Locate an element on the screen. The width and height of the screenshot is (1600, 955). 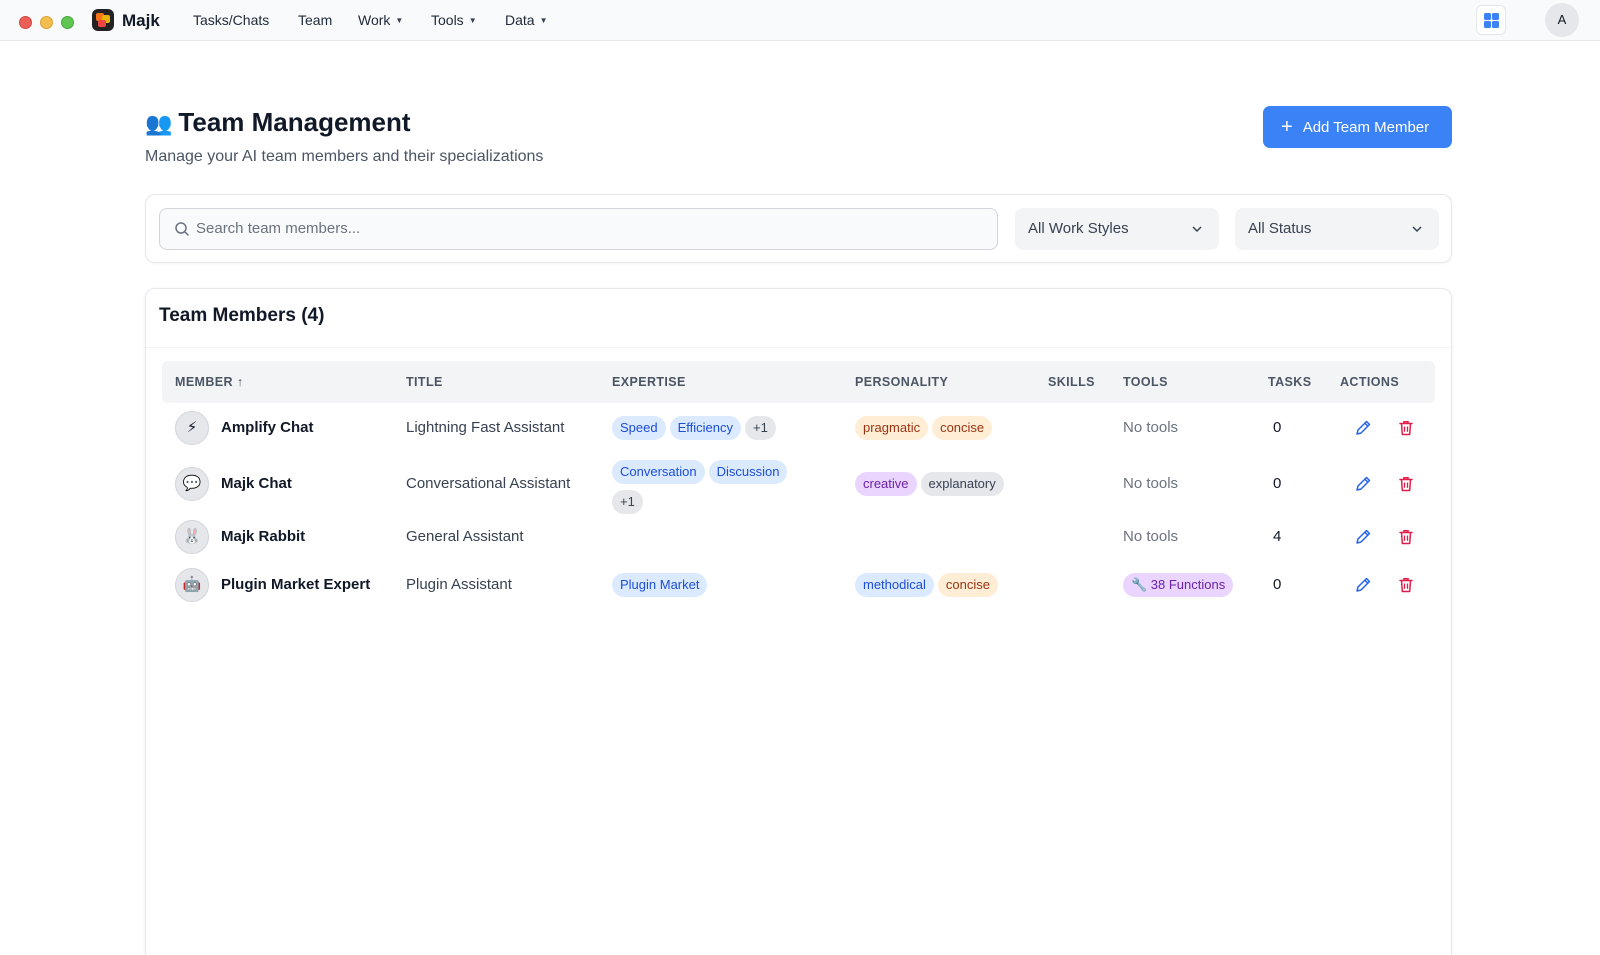
user-avatar: A is located at coordinates (1562, 20).